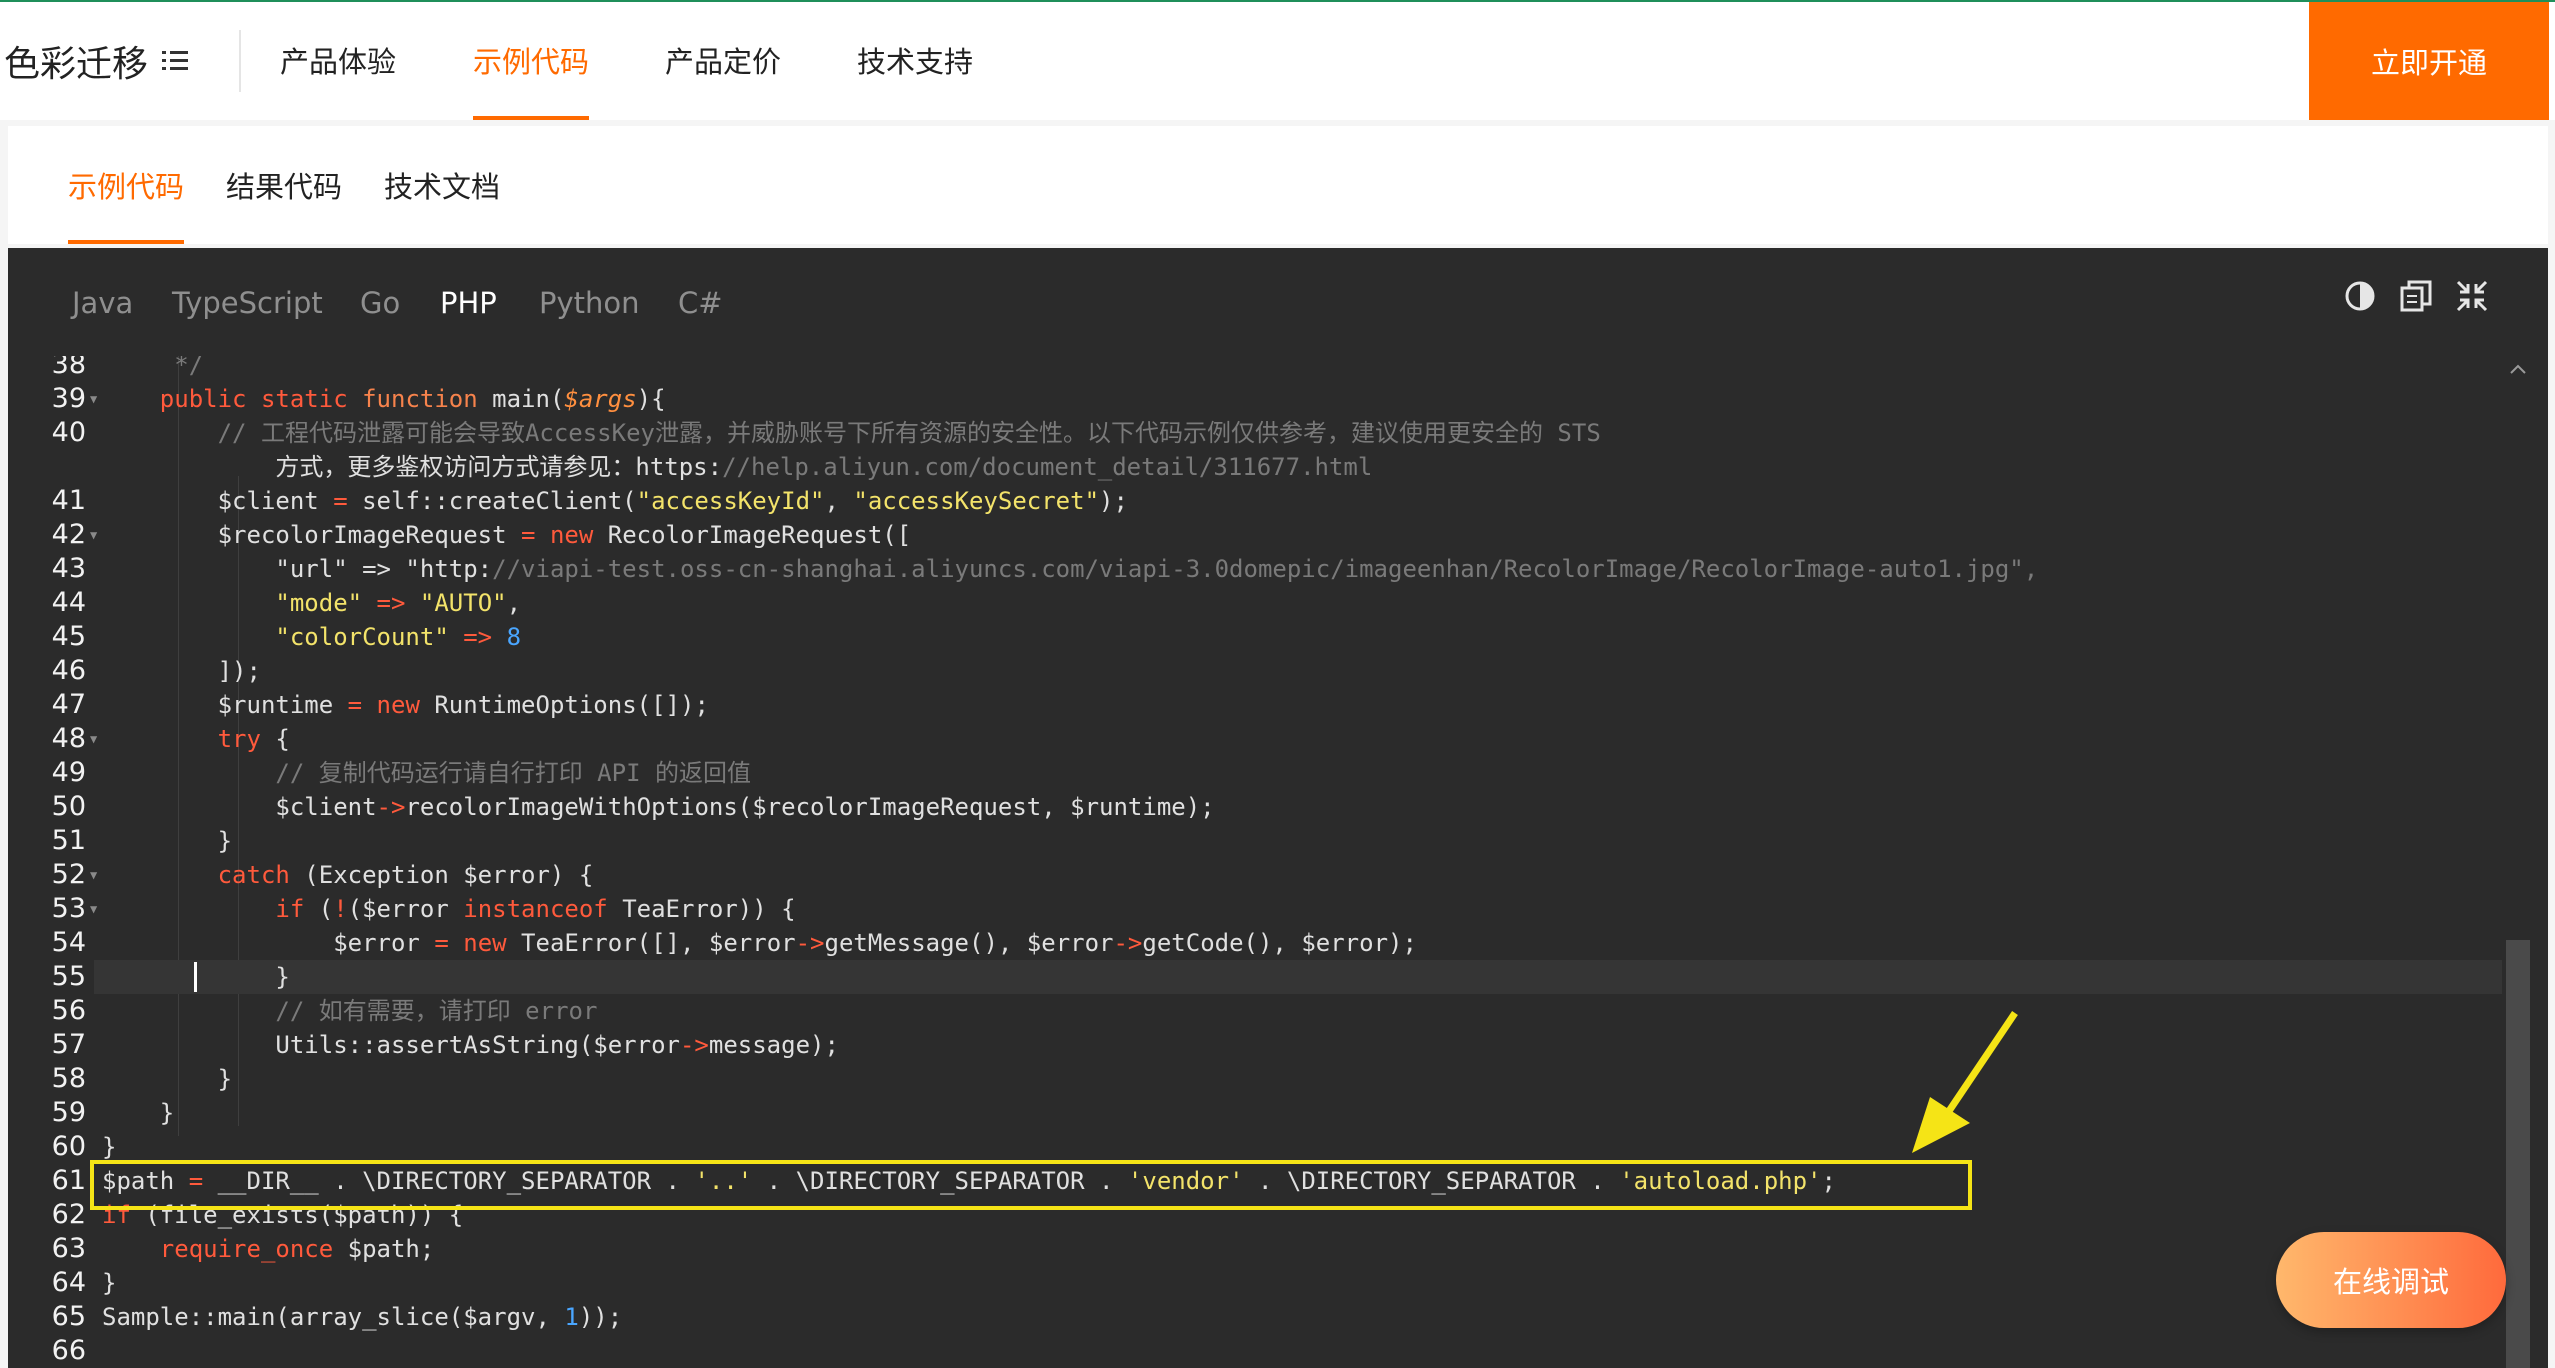 The height and width of the screenshot is (1368, 2555). What do you see at coordinates (1258, 875) in the screenshot?
I see `code-line: 52 ▼ catch (Exception $error) {` at bounding box center [1258, 875].